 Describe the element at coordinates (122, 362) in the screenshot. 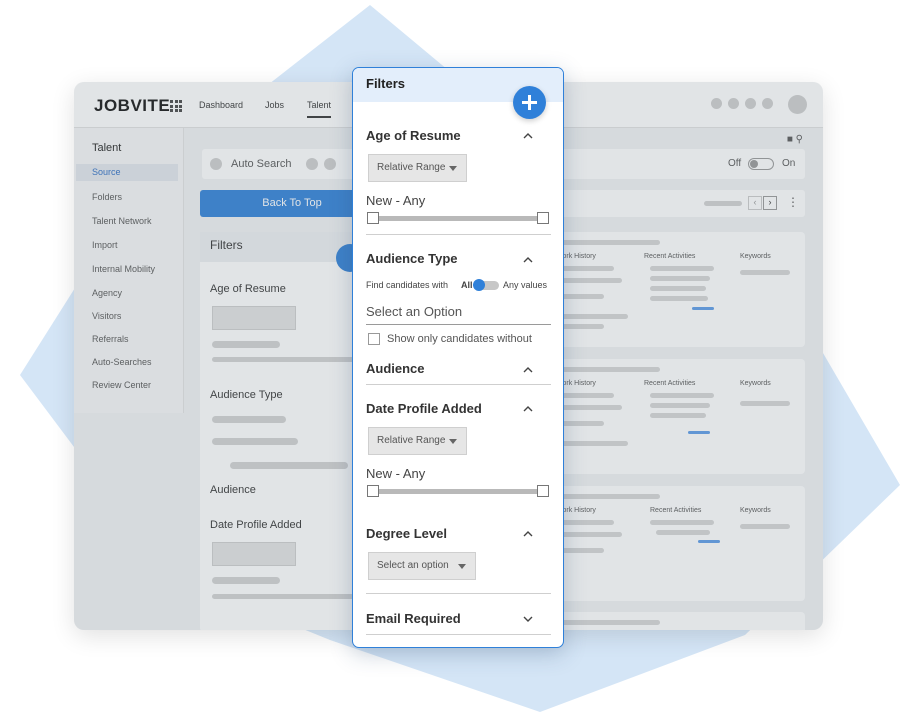

I see `sidebar-item-auto-searches: Auto-Searches` at that location.